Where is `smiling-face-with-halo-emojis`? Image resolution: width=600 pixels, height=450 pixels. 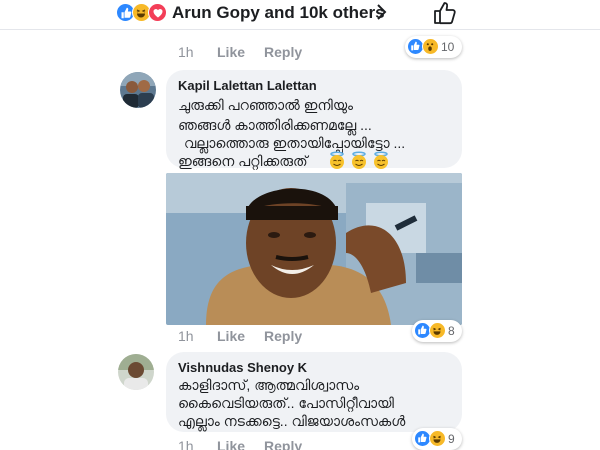
smiling-face-with-halo-emojis is located at coordinates (361, 160).